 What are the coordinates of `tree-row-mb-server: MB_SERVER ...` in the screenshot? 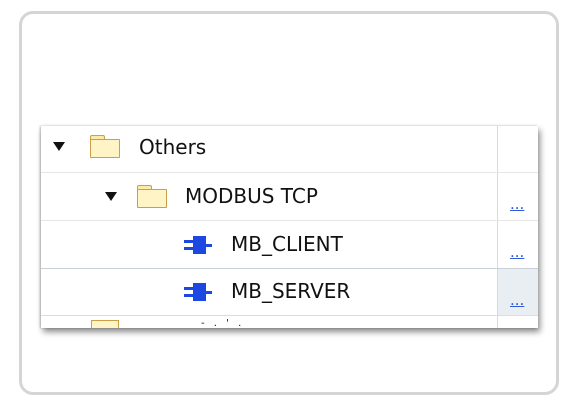 It's located at (289, 292).